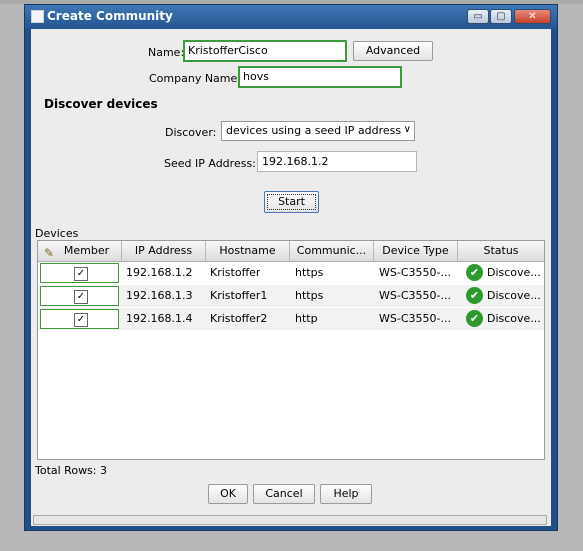  What do you see at coordinates (159, 272) in the screenshot?
I see `ip-cell: 192.168.1.2` at bounding box center [159, 272].